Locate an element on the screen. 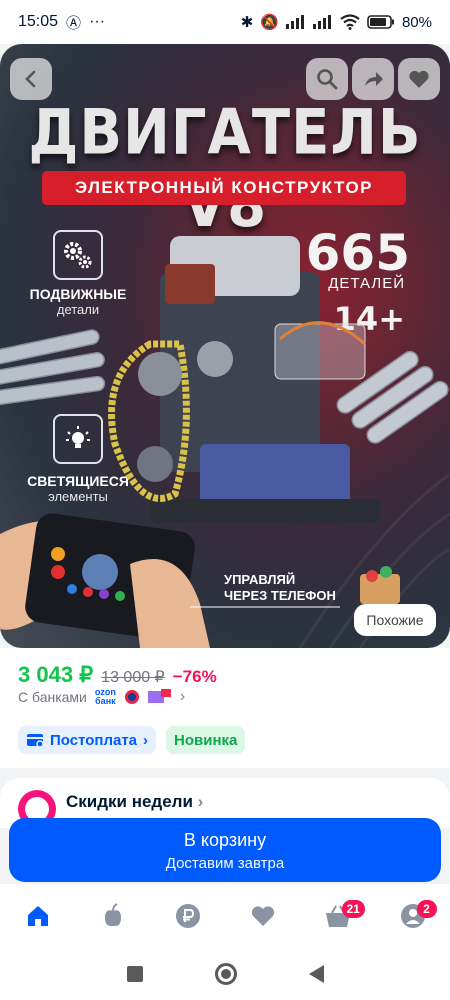  battery-icon is located at coordinates (380, 22).